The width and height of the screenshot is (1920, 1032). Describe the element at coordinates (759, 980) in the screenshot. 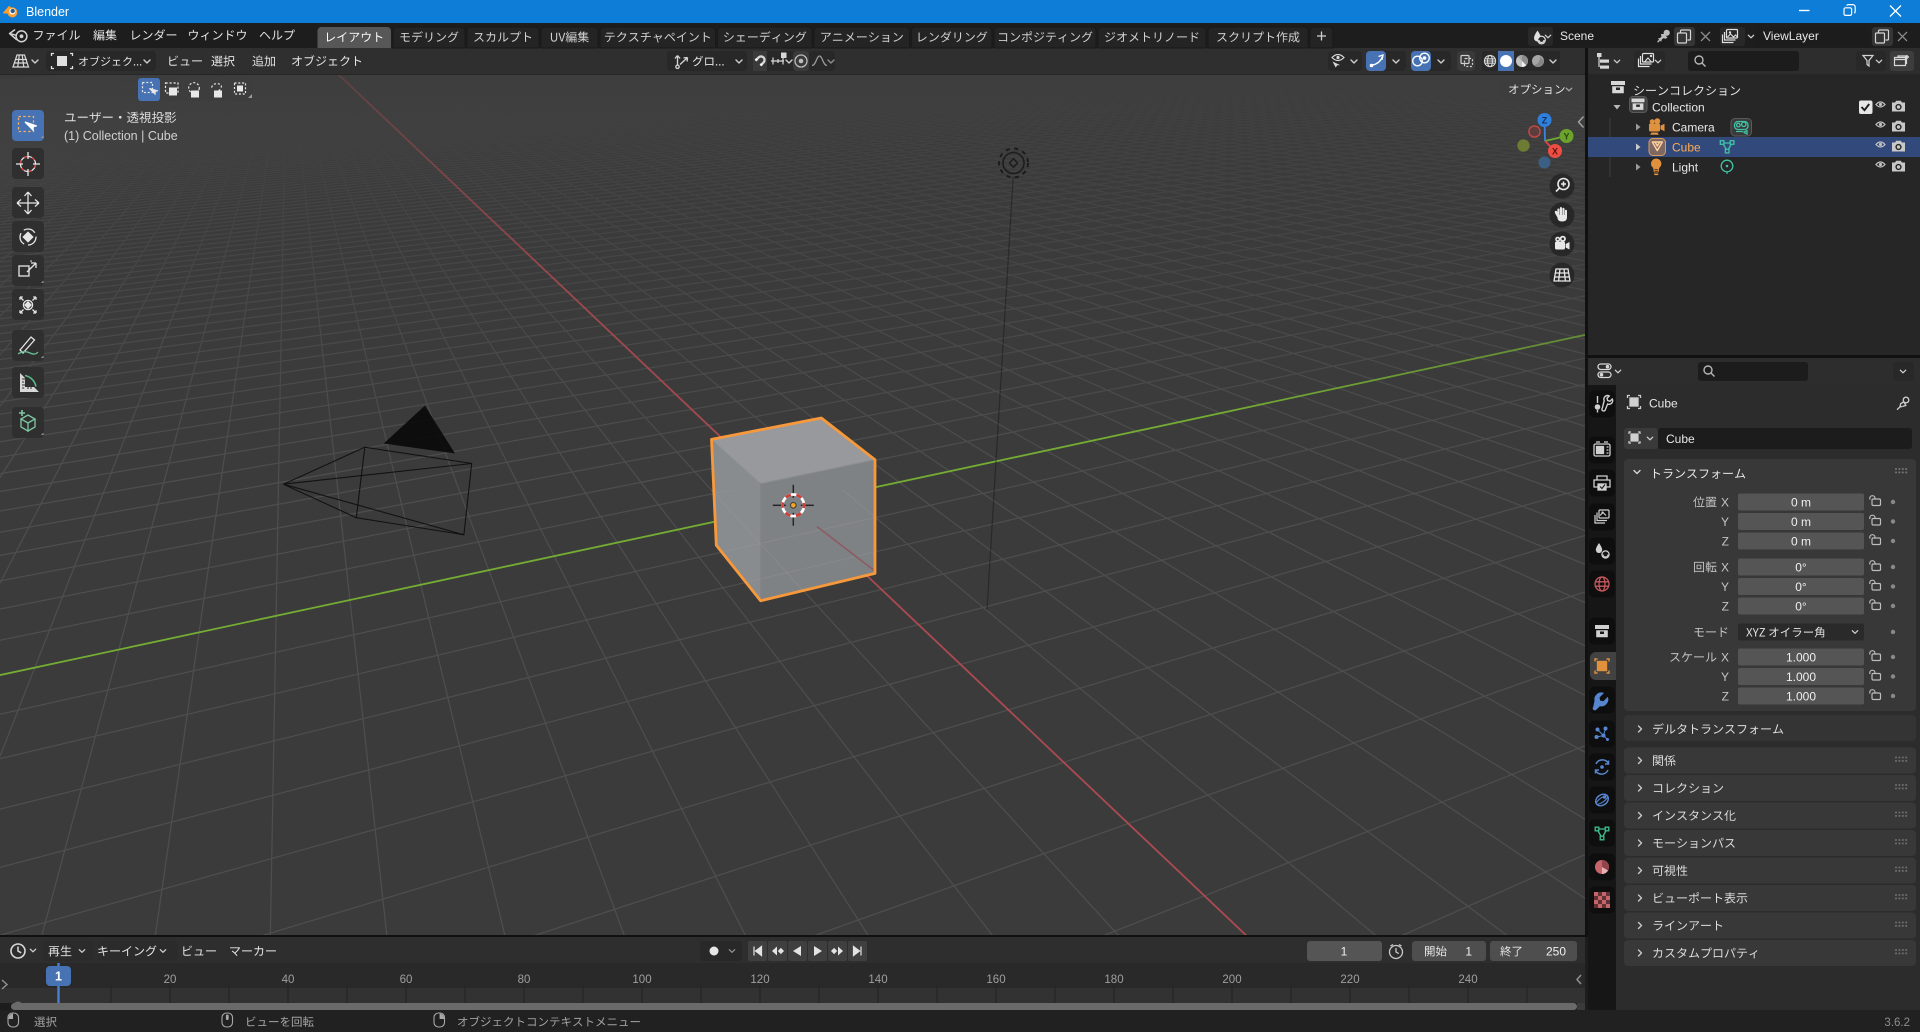

I see `svg-text: 120` at that location.